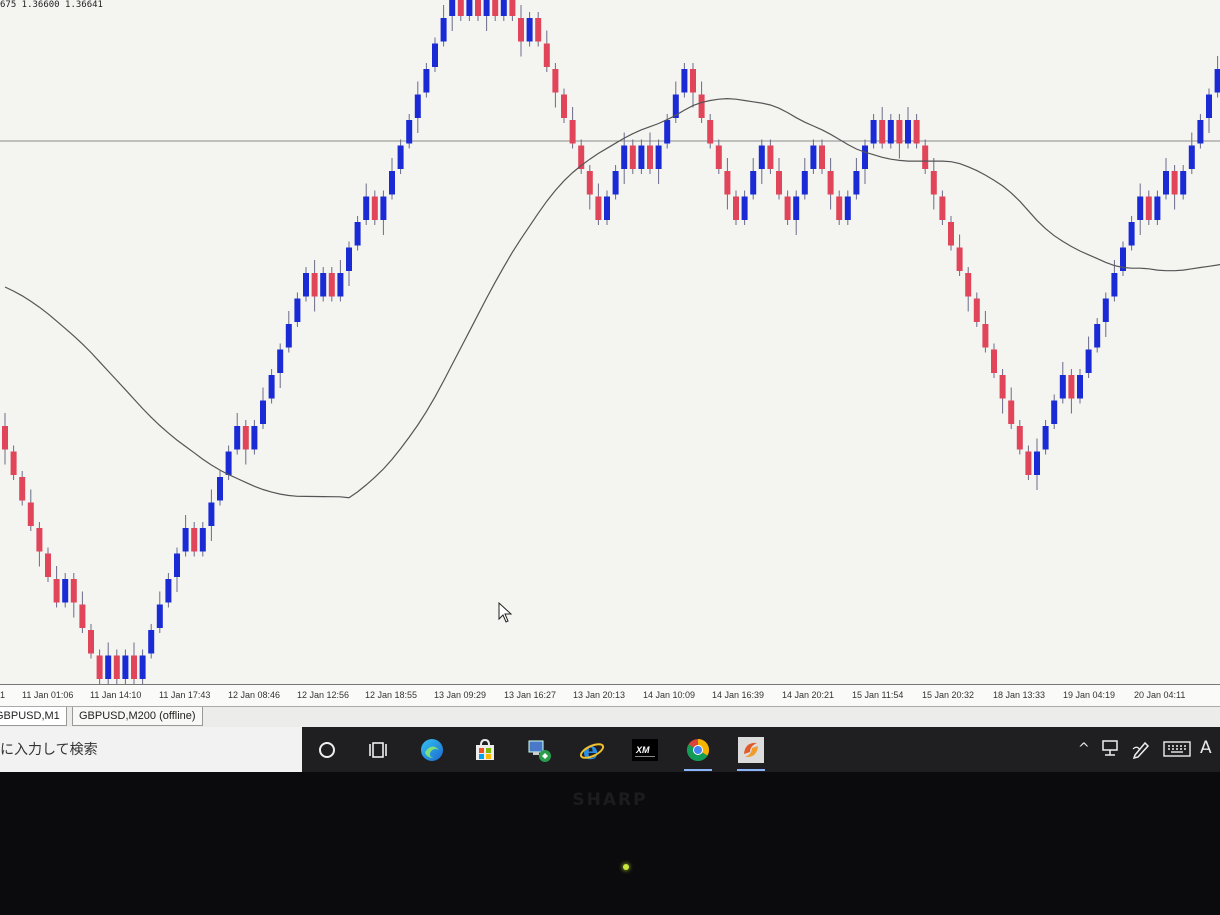 The image size is (1220, 915). What do you see at coordinates (1019, 695) in the screenshot?
I see `time-axis-label: 18 Jan 13:33` at bounding box center [1019, 695].